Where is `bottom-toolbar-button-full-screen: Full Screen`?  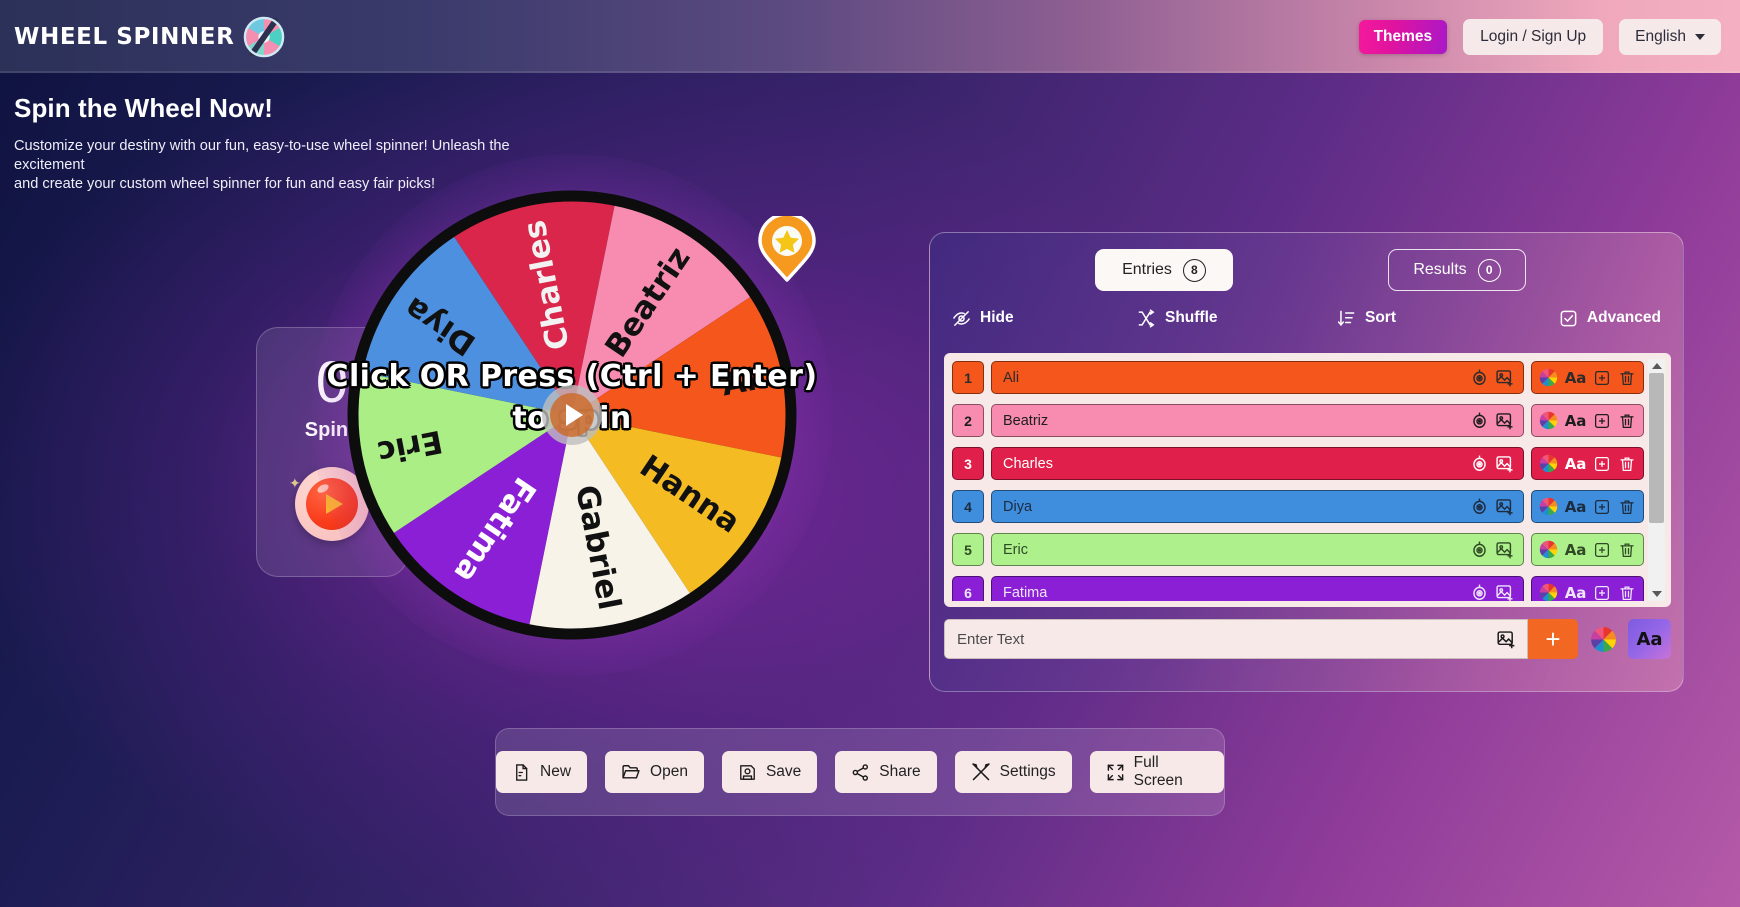 bottom-toolbar-button-full-screen: Full Screen is located at coordinates (1156, 772).